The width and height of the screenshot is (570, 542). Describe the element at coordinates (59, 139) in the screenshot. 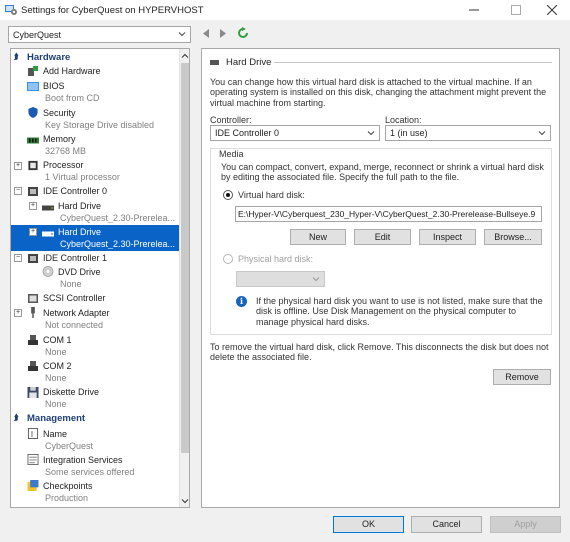

I see `sidebar-item-label: Memory` at that location.